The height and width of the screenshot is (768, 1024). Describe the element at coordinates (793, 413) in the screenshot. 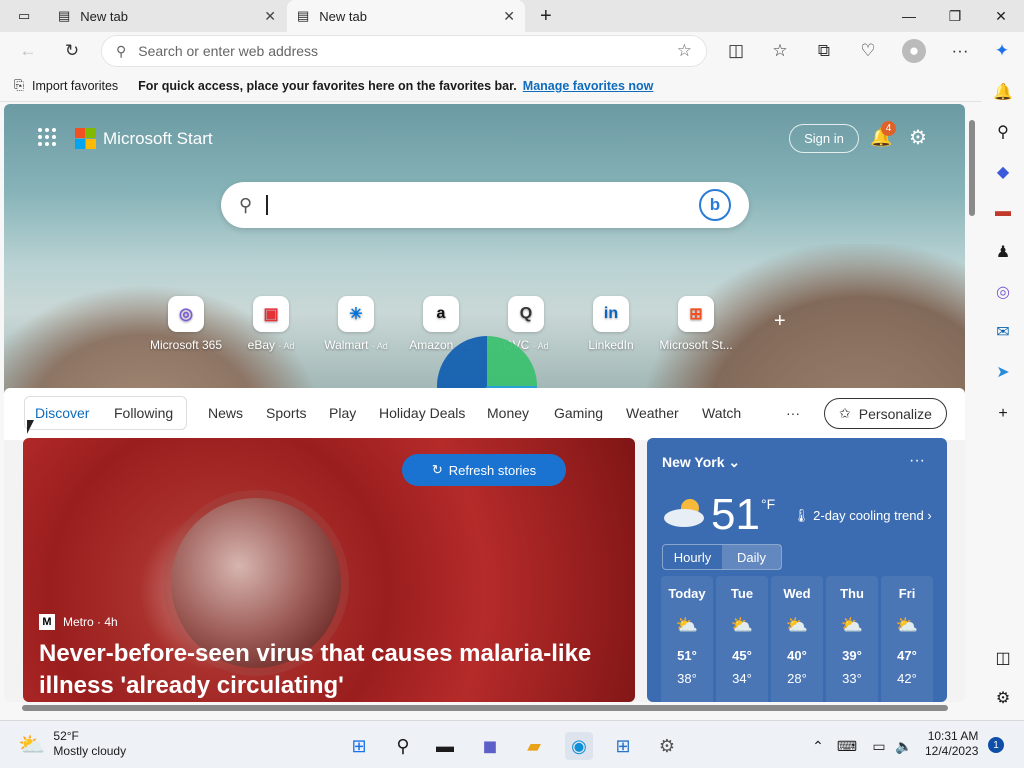

I see `more-tabs-icon: ···` at that location.